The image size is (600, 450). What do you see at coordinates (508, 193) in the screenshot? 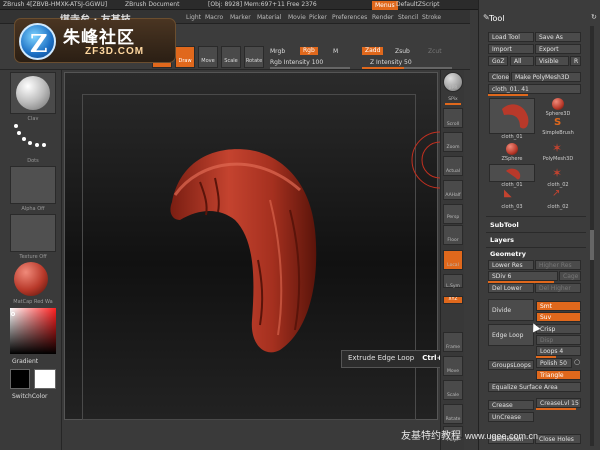
I see `cloth-03-icon: ◣` at bounding box center [508, 193].